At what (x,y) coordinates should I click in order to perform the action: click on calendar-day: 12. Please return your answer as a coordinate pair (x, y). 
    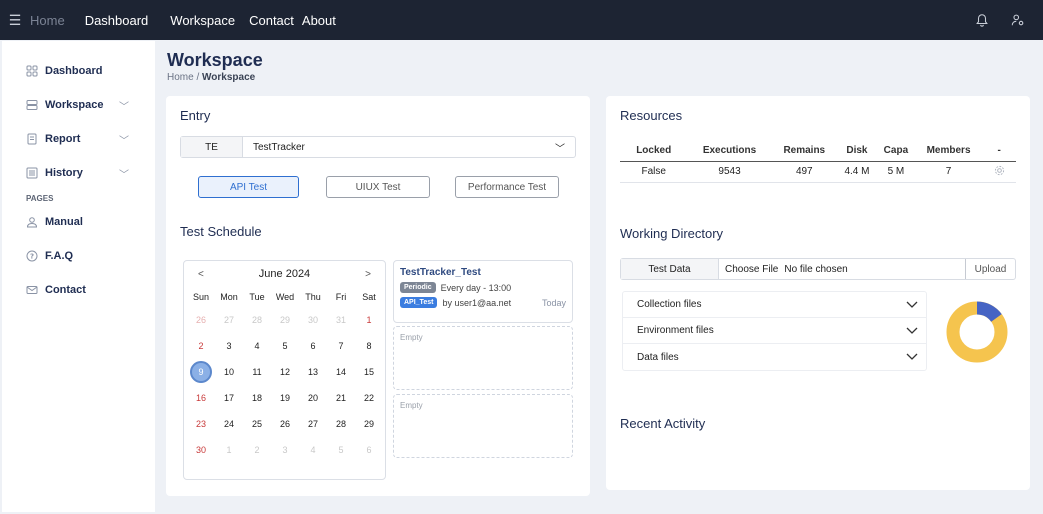
    Looking at the image, I should click on (285, 372).